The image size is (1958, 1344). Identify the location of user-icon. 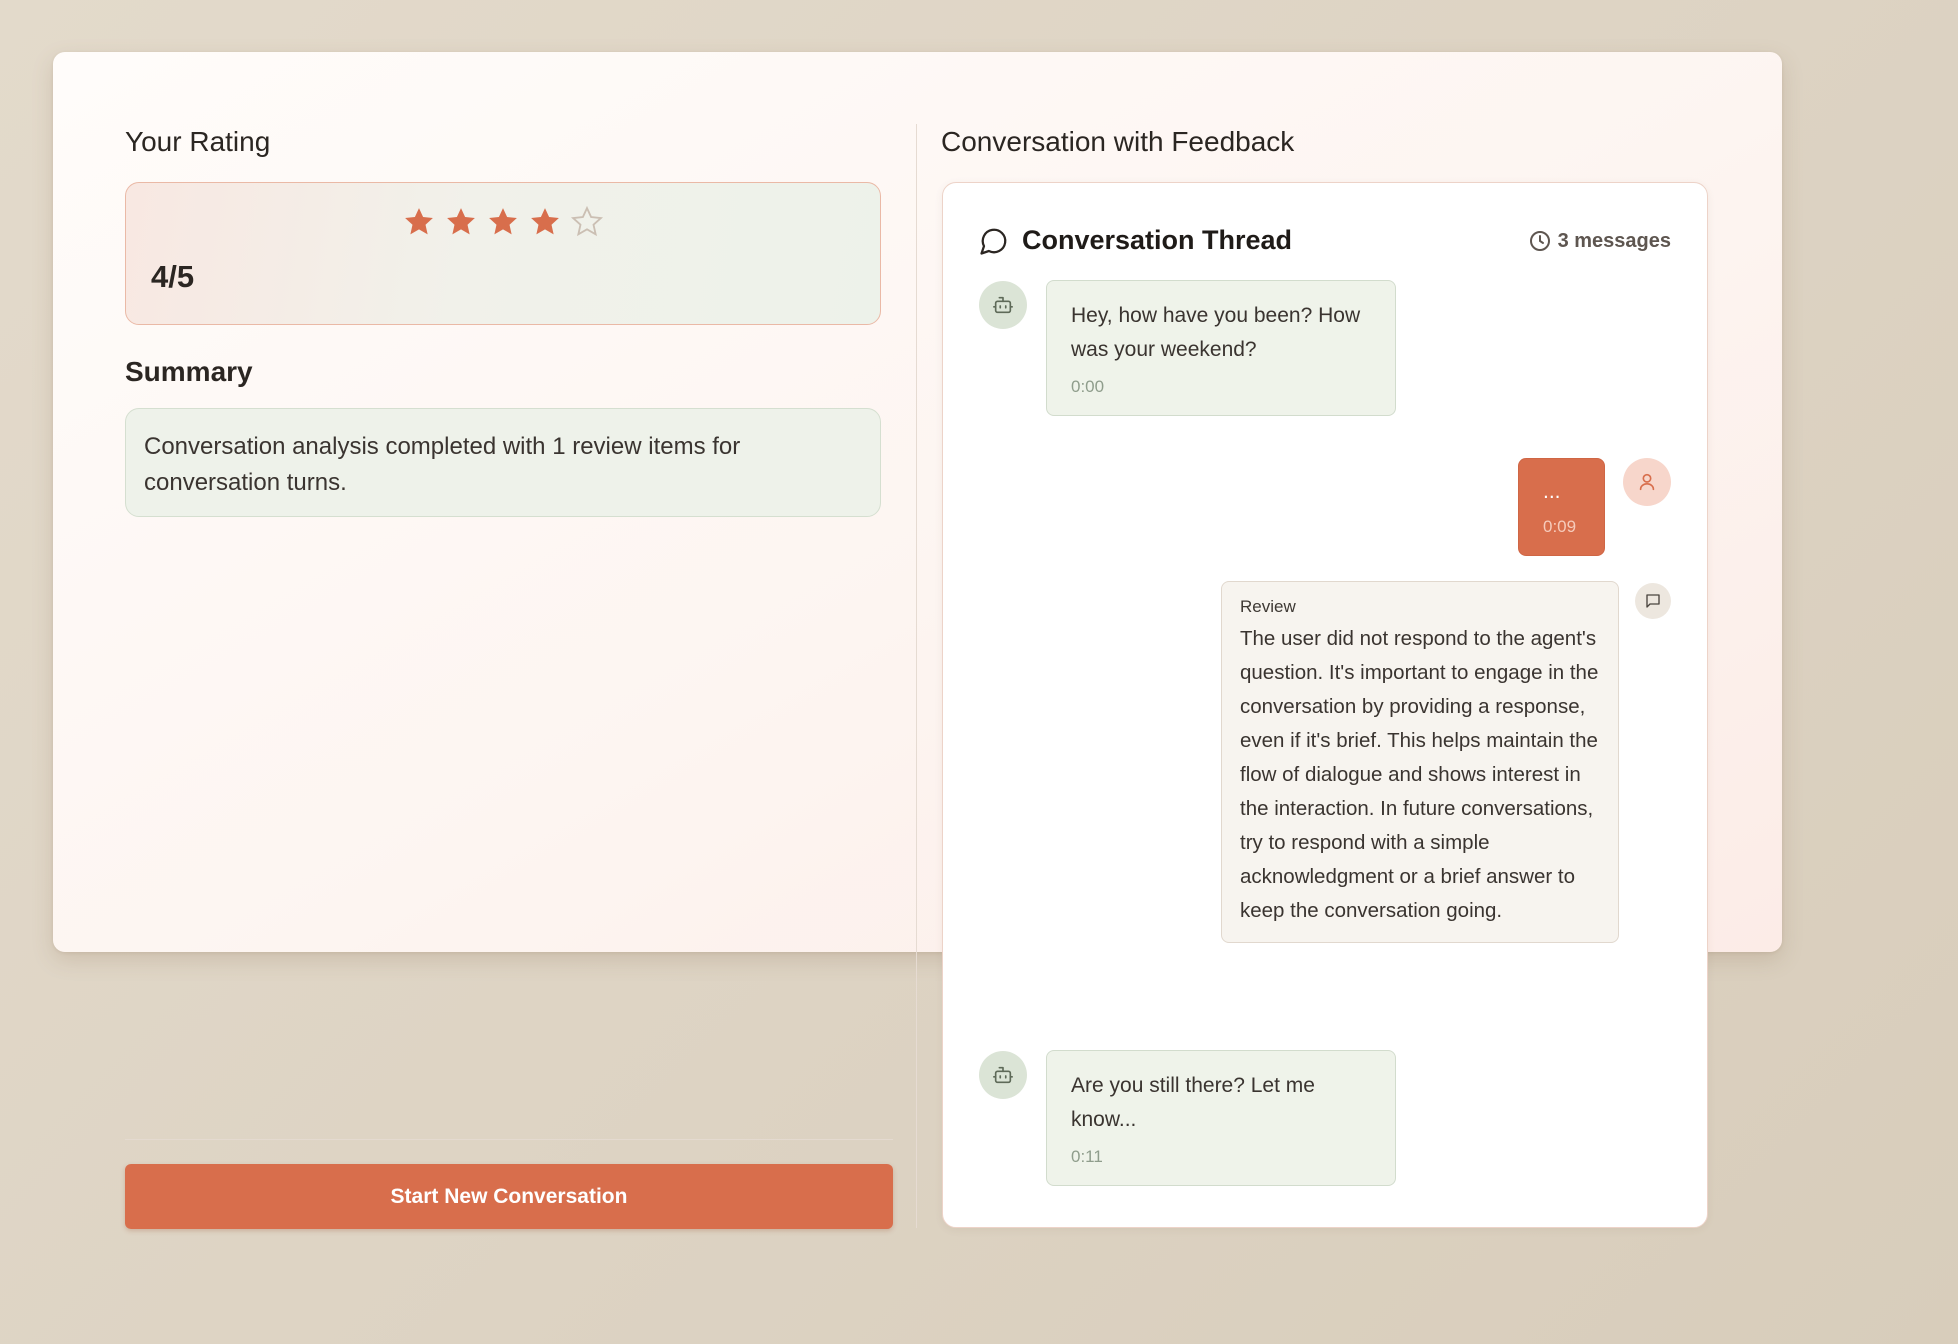
(1647, 482).